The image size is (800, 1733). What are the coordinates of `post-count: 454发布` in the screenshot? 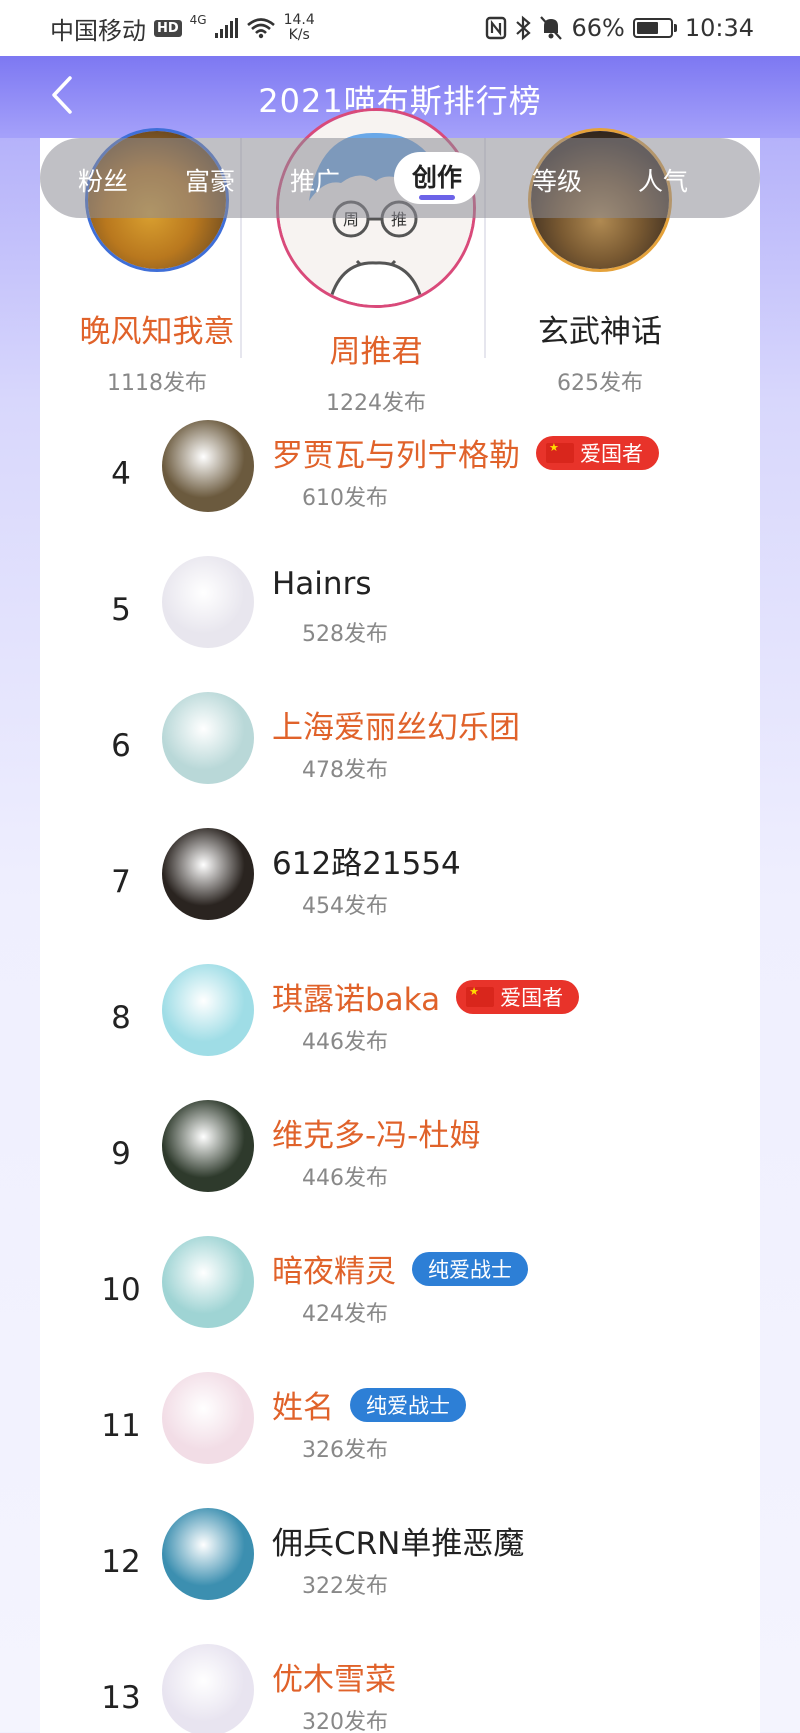 It's located at (345, 906).